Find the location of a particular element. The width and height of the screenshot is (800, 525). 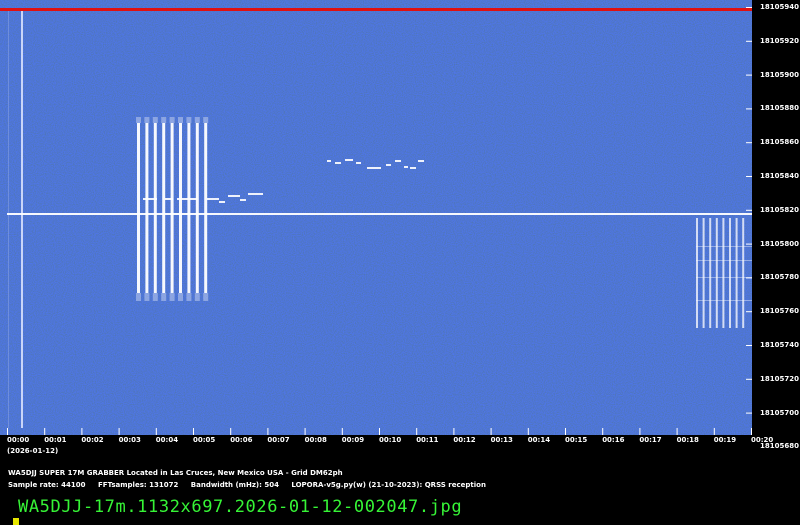

time-tick-label: 00:06 is located at coordinates (241, 440).